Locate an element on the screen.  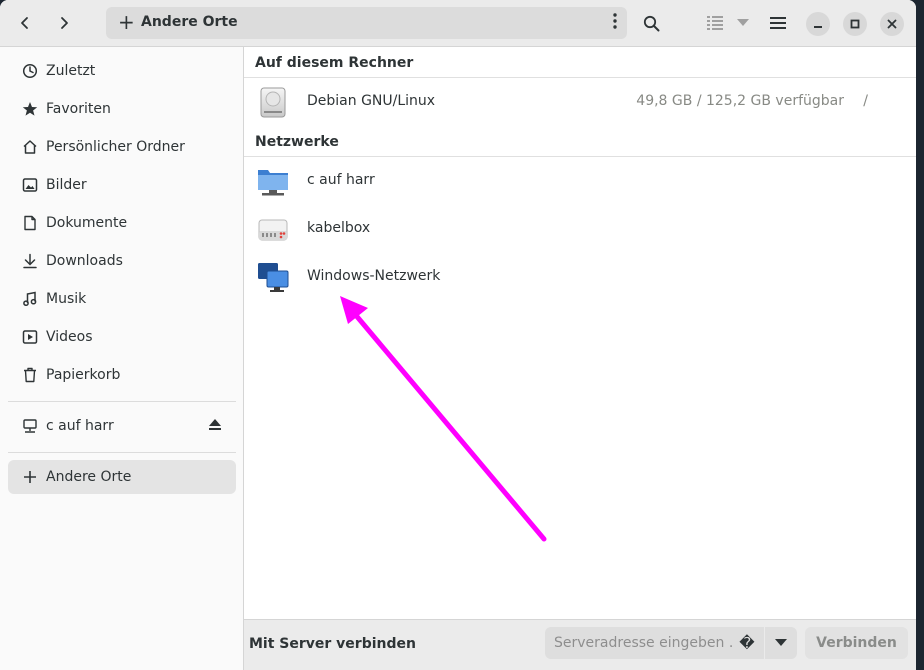
sidebar-item-label: Downloads is located at coordinates (84, 261).